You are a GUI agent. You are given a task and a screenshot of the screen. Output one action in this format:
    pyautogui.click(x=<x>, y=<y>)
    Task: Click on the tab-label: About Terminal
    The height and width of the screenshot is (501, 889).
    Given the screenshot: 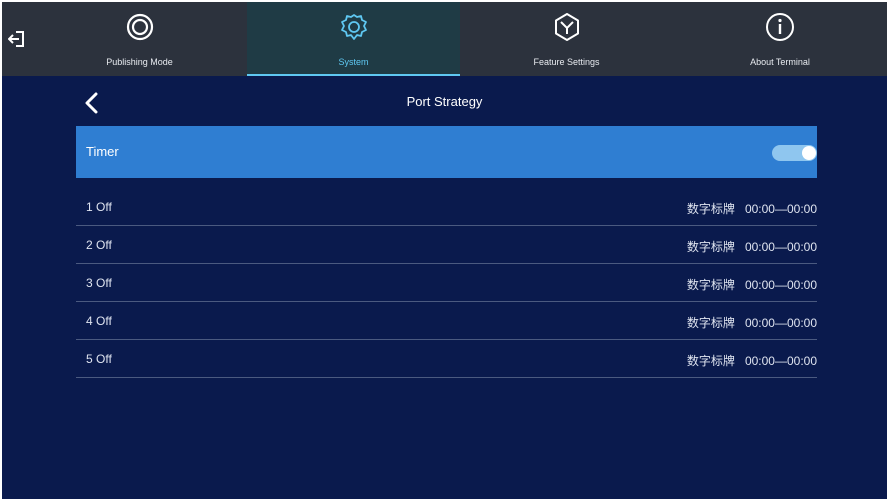 What is the action you would take?
    pyautogui.click(x=780, y=62)
    